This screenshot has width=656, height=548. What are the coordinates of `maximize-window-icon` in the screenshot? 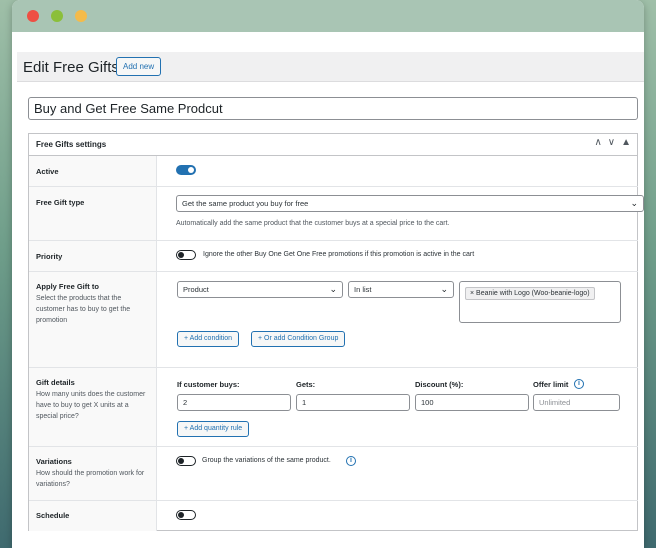 It's located at (81, 16).